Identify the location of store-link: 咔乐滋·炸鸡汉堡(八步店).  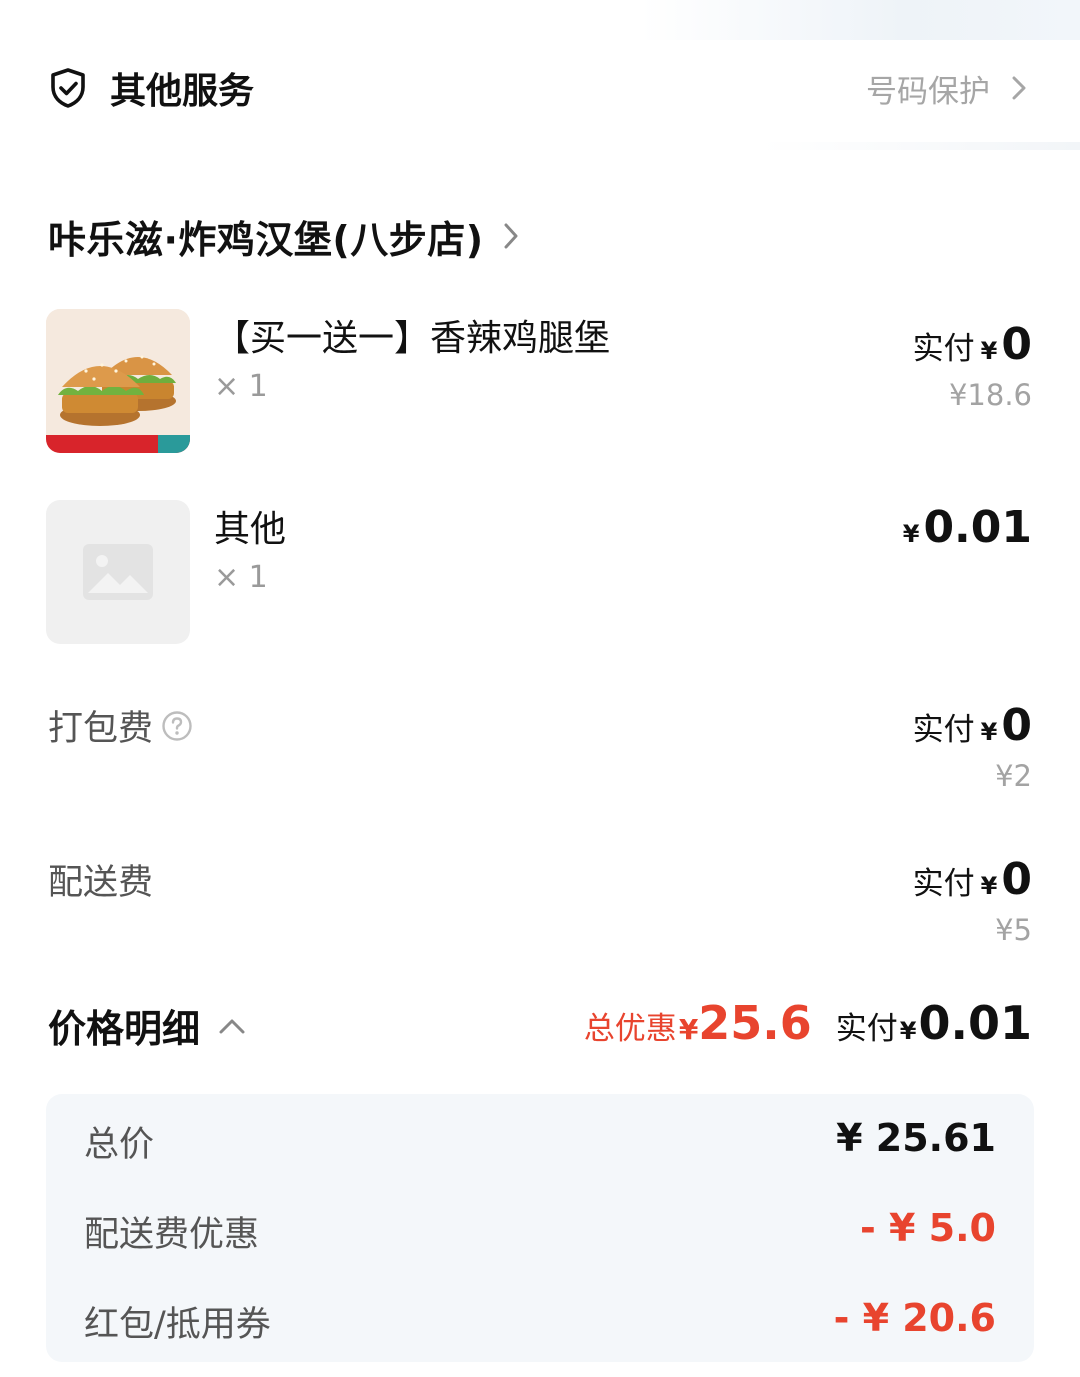
(284, 236).